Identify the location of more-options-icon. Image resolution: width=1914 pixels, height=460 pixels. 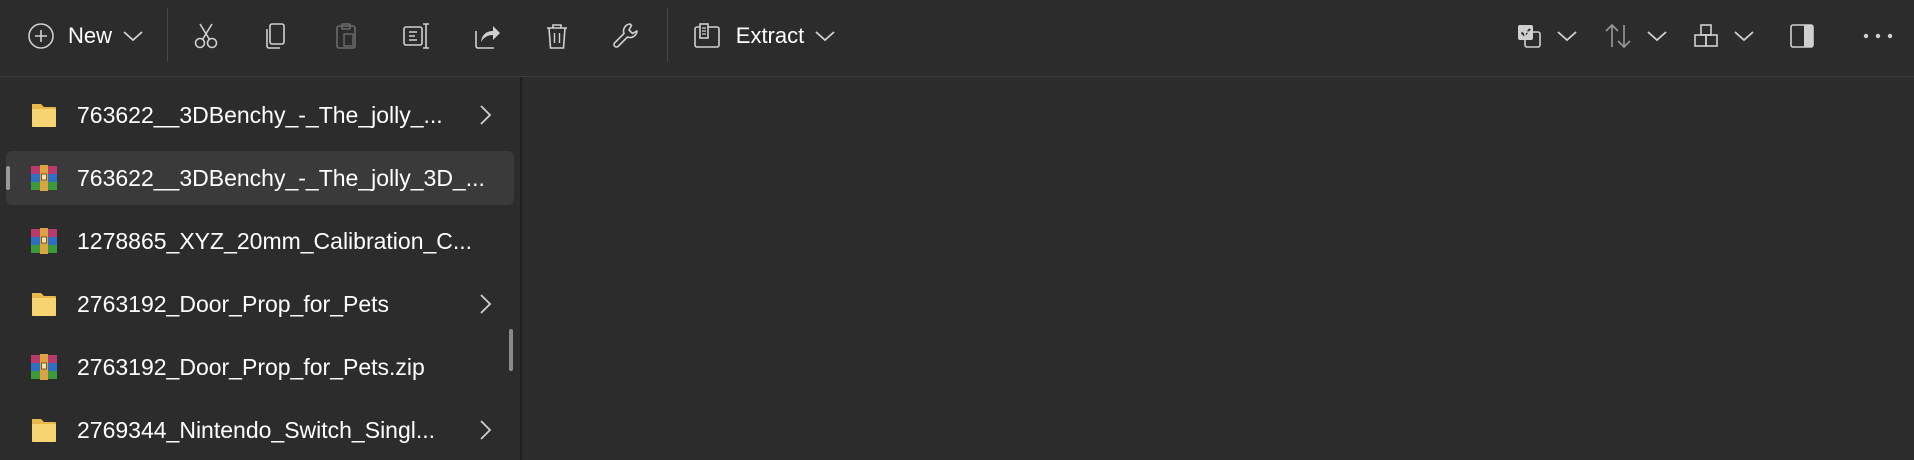
(1878, 36).